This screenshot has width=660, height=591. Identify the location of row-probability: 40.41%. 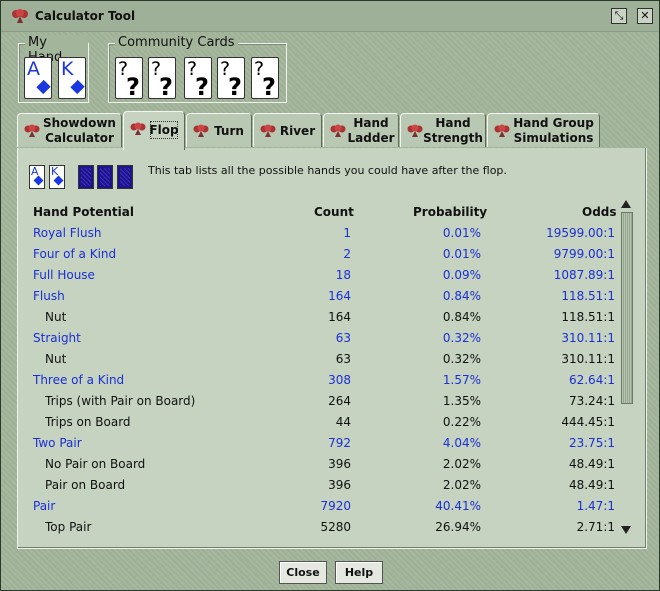
(458, 506).